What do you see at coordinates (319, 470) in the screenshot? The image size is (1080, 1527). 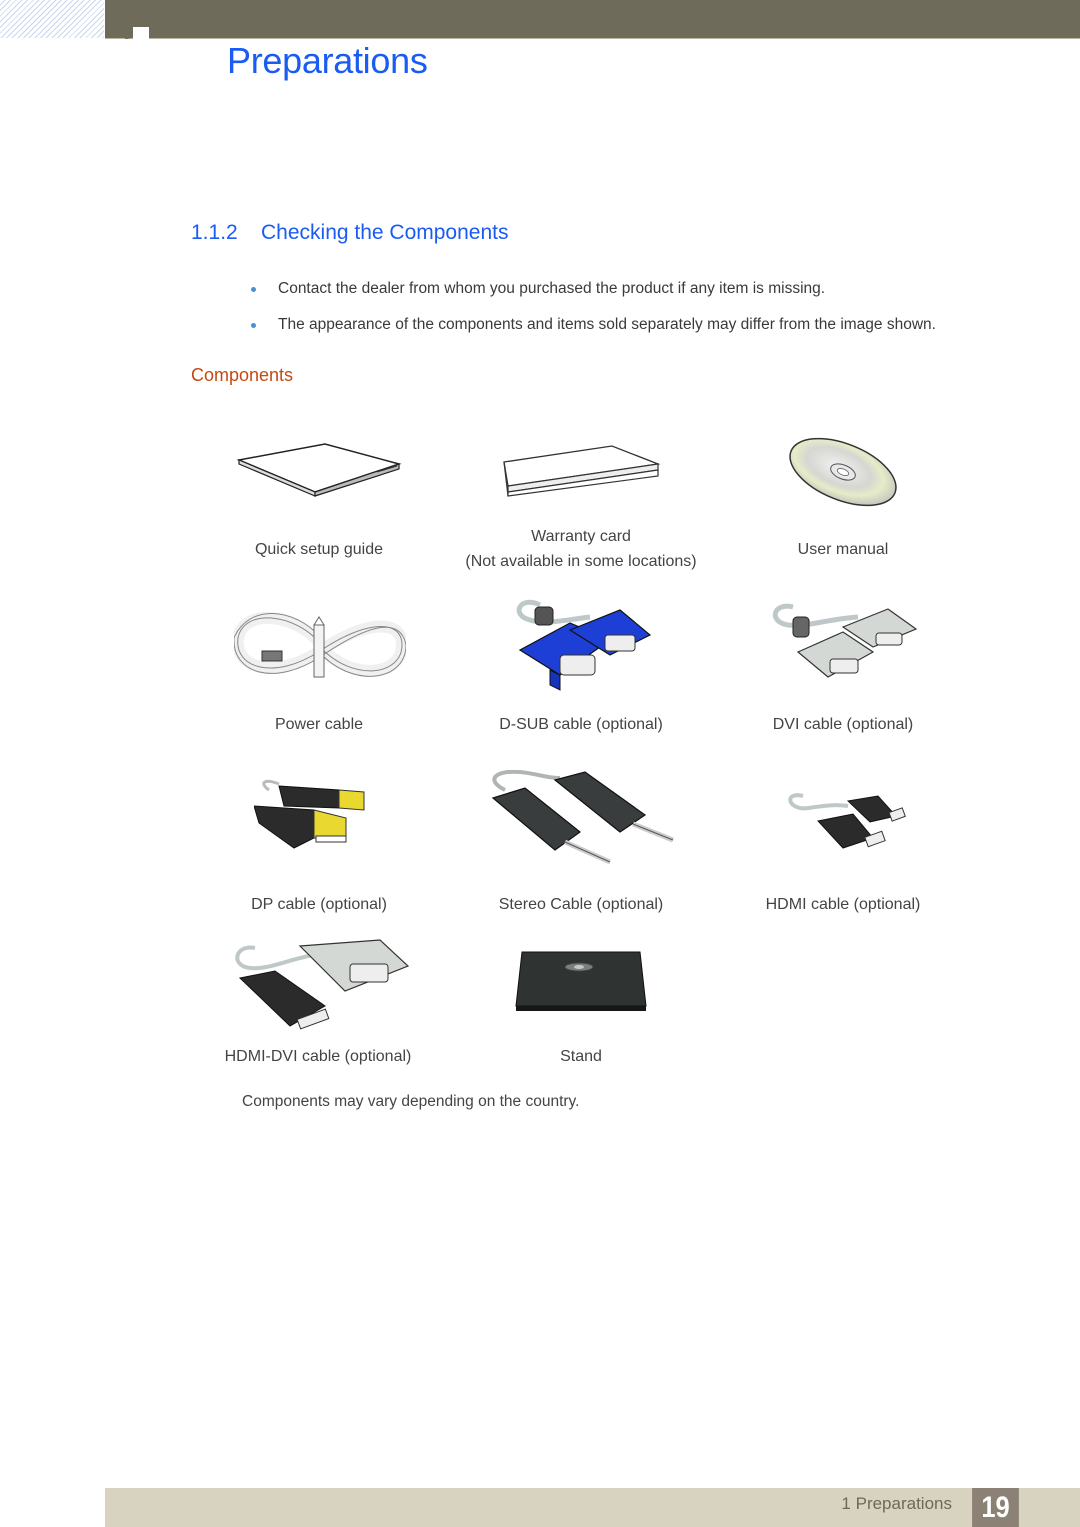 I see `booklet-icon` at bounding box center [319, 470].